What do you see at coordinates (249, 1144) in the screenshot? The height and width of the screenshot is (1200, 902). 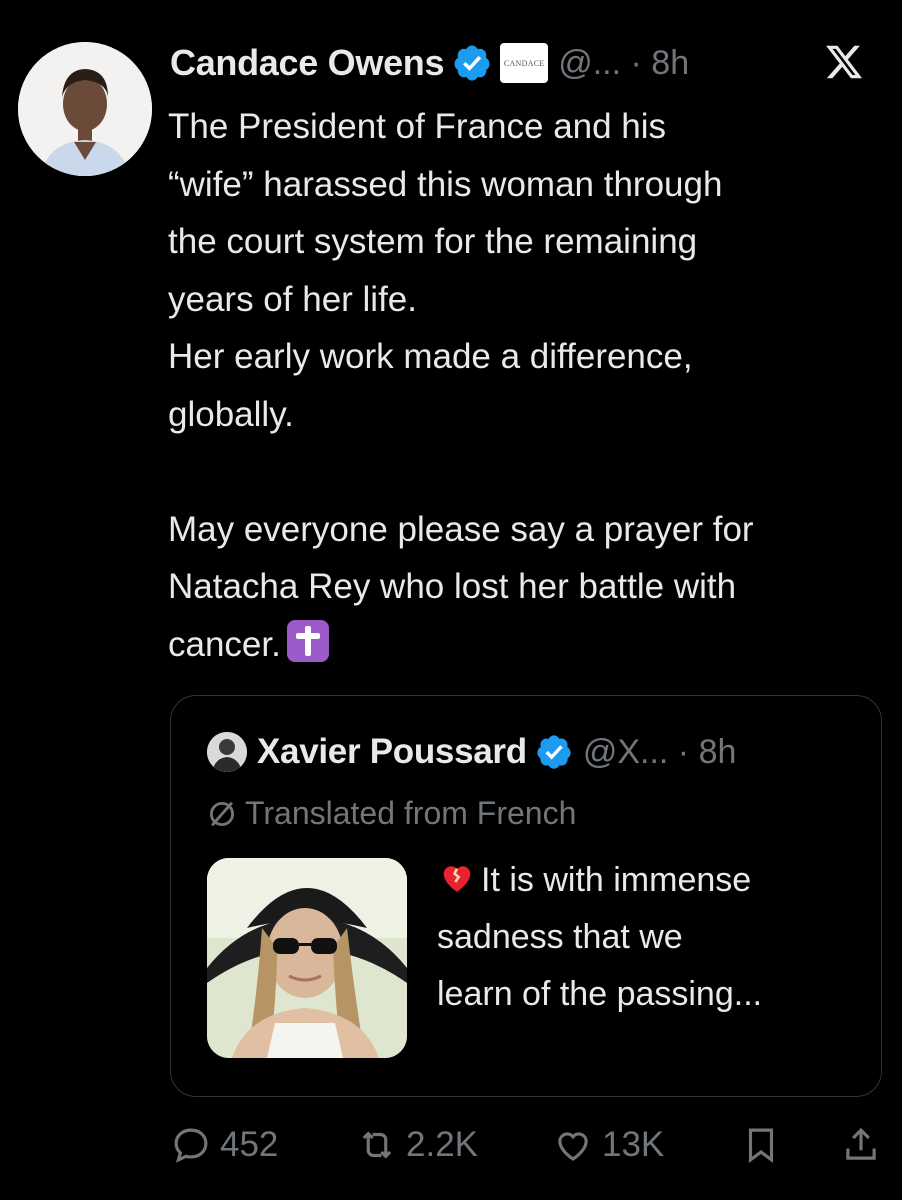 I see `reply-count: 452` at bounding box center [249, 1144].